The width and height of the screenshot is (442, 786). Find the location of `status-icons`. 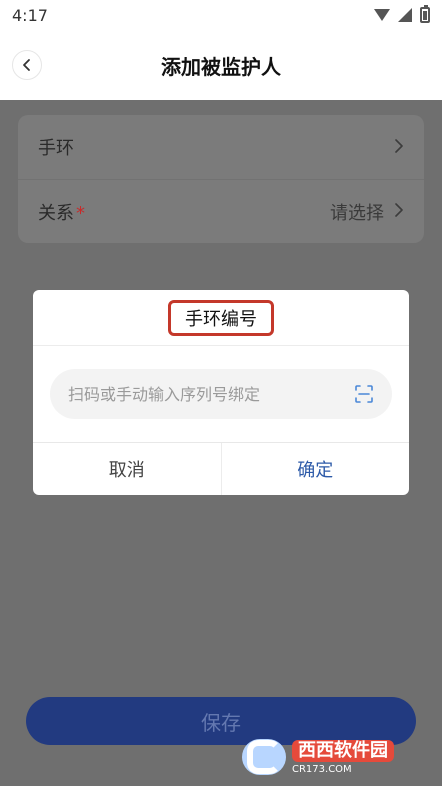

status-icons is located at coordinates (402, 14).